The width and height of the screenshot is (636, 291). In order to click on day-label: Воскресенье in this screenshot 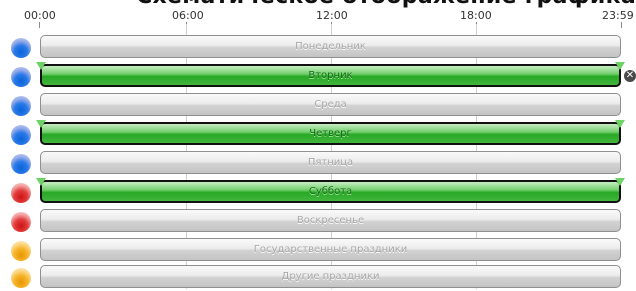, I will do `click(330, 220)`.